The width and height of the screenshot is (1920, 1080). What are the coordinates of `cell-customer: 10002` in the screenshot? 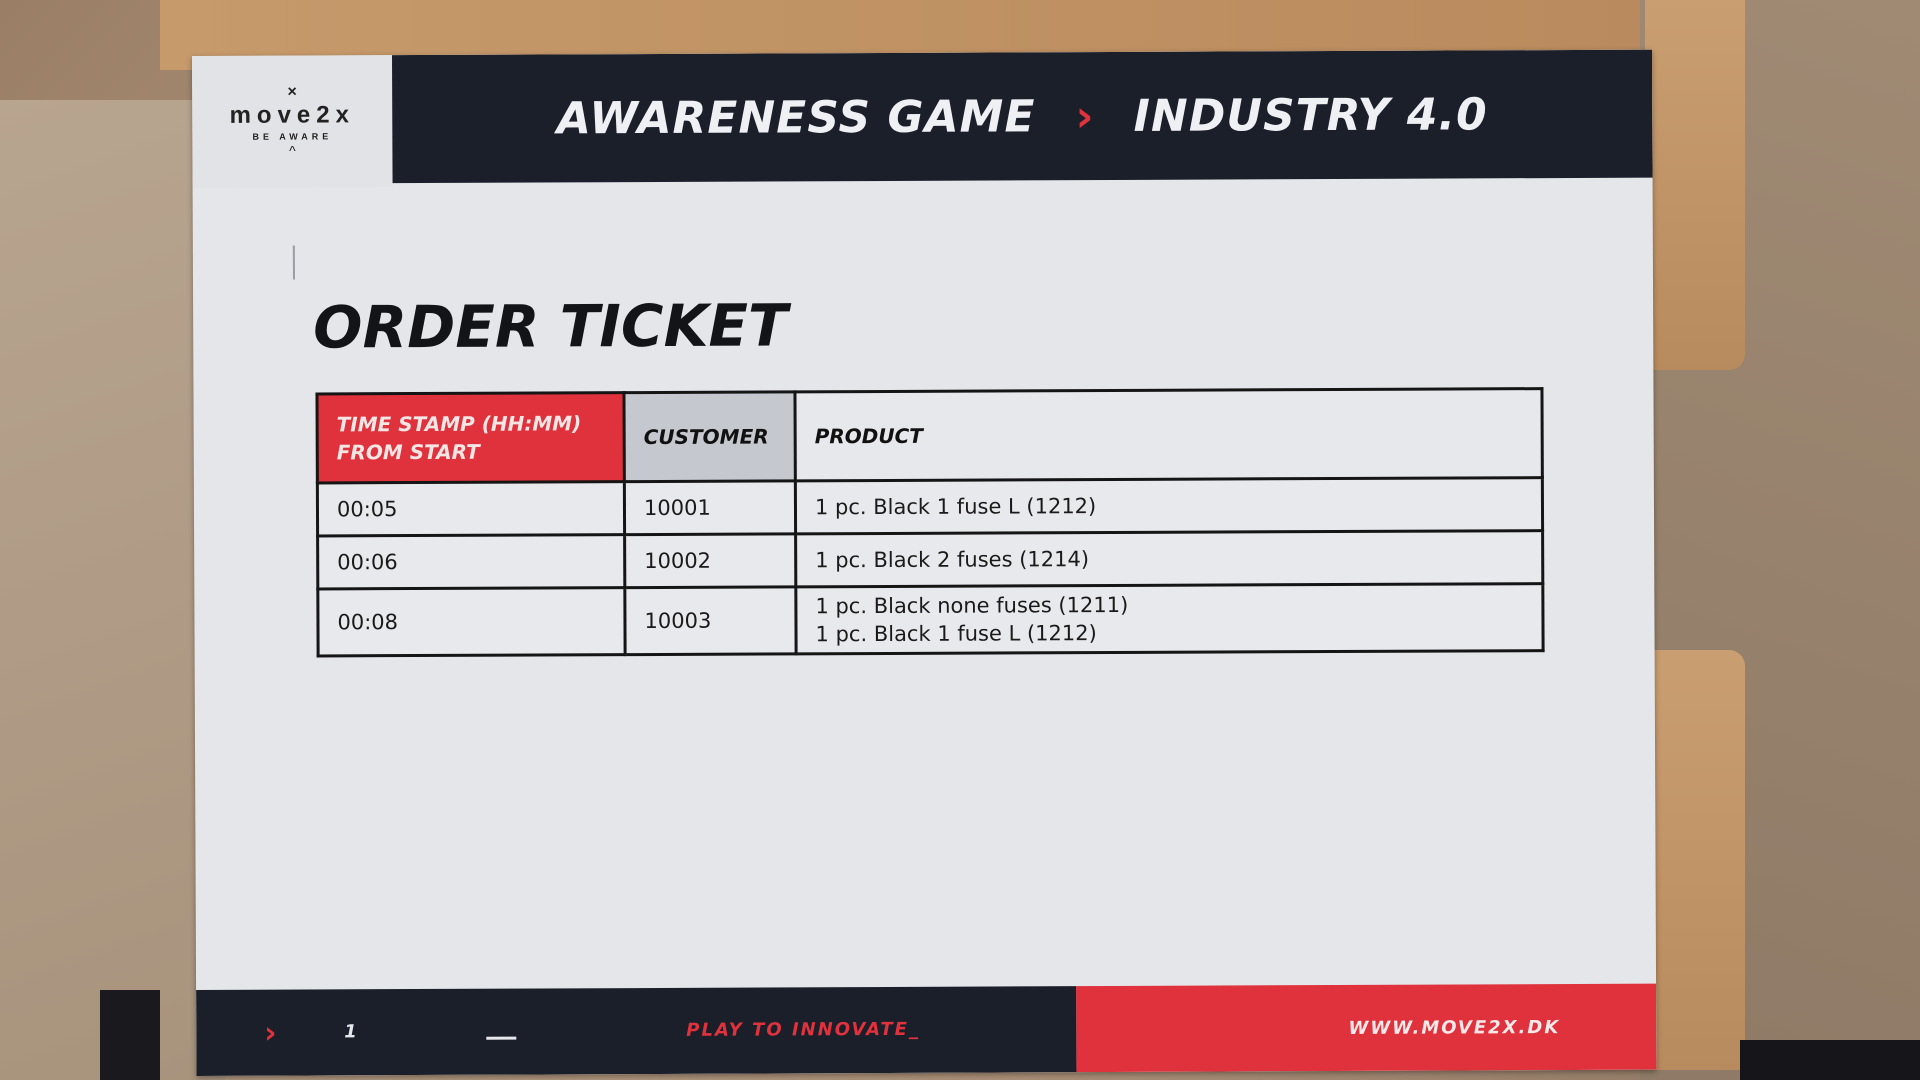 It's located at (710, 560).